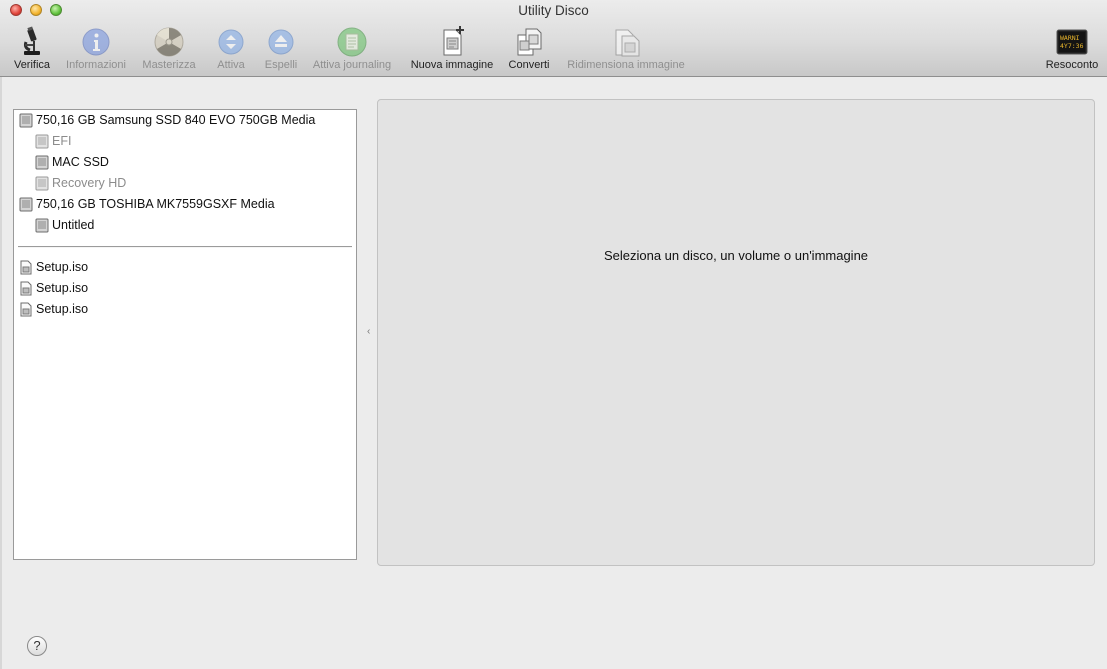 The image size is (1107, 669). Describe the element at coordinates (453, 41) in the screenshot. I see `new-image-icon` at that location.